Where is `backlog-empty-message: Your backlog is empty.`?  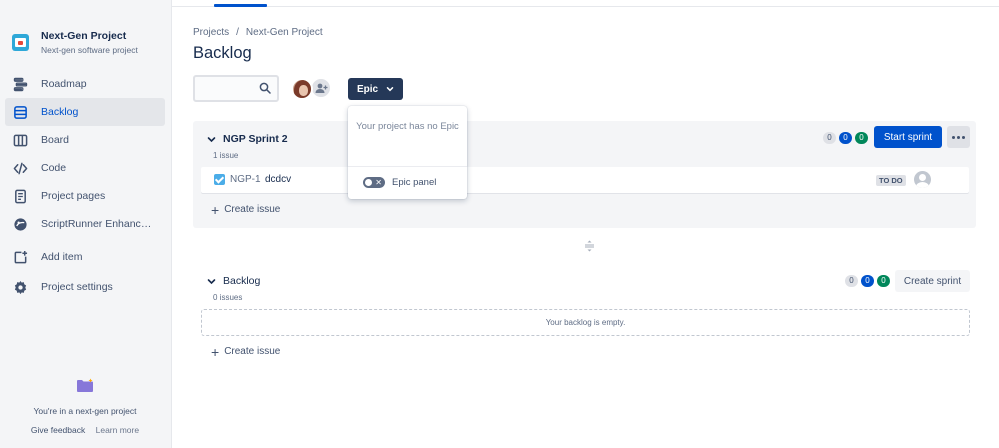 backlog-empty-message: Your backlog is empty. is located at coordinates (585, 322).